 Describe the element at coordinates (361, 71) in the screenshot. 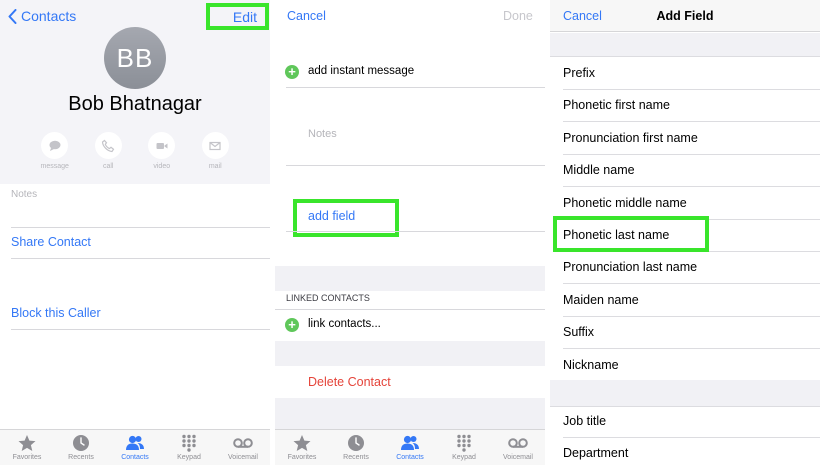

I see `add-instant-message-button: add instant message` at that location.